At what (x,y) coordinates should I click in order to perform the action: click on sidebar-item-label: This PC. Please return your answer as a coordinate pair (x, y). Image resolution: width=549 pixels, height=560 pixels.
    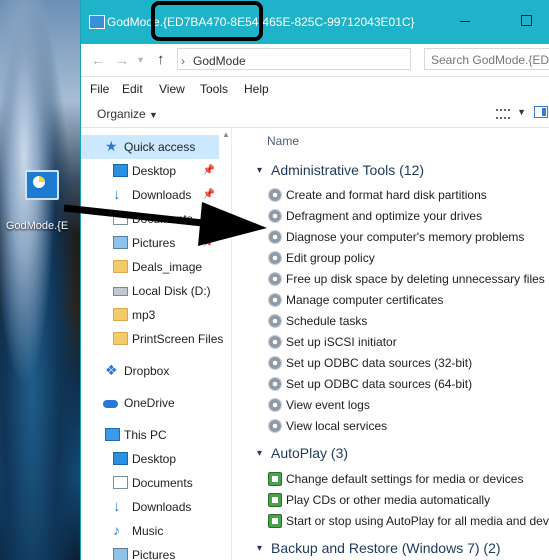
    Looking at the image, I should click on (145, 435).